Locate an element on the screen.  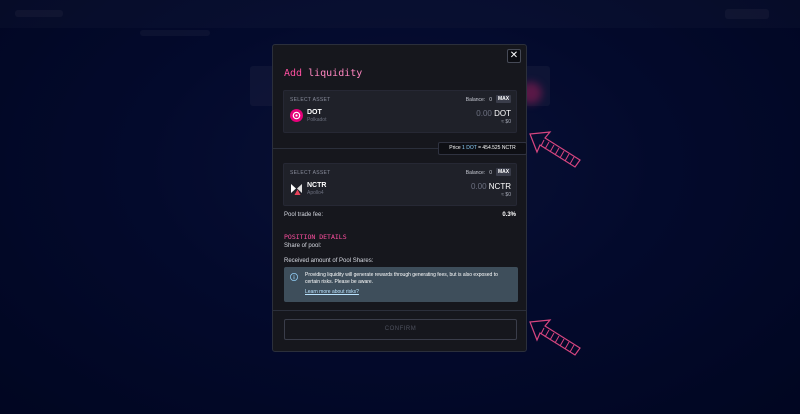
polkadot-icon is located at coordinates (296, 115).